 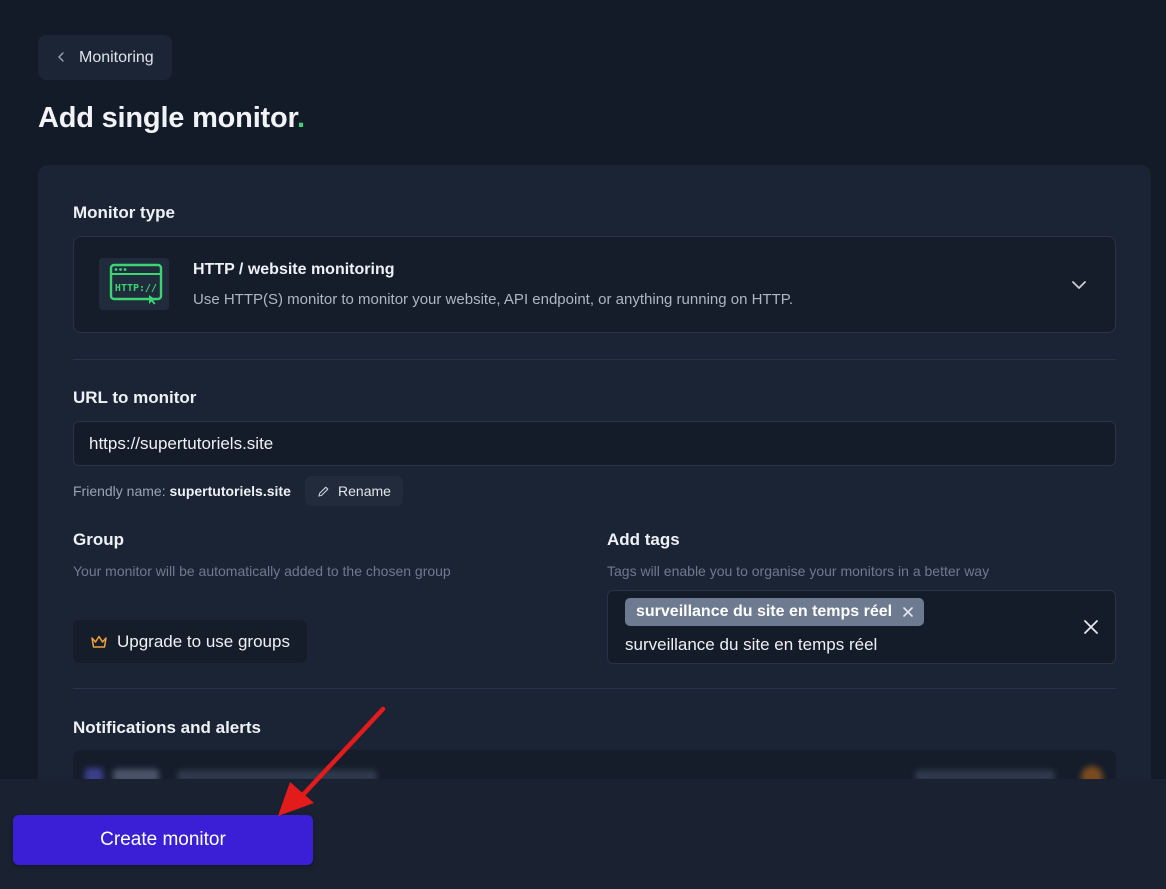 I want to click on monitor-type-label: Monitor type, so click(x=124, y=212).